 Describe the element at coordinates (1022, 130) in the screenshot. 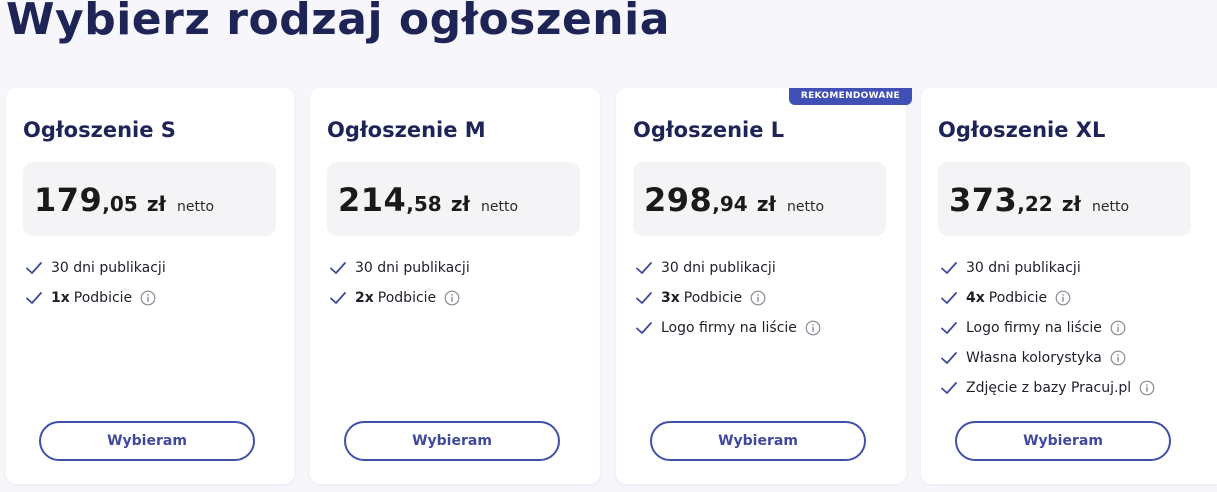

I see `plan-title: Ogłoszenie XL` at that location.